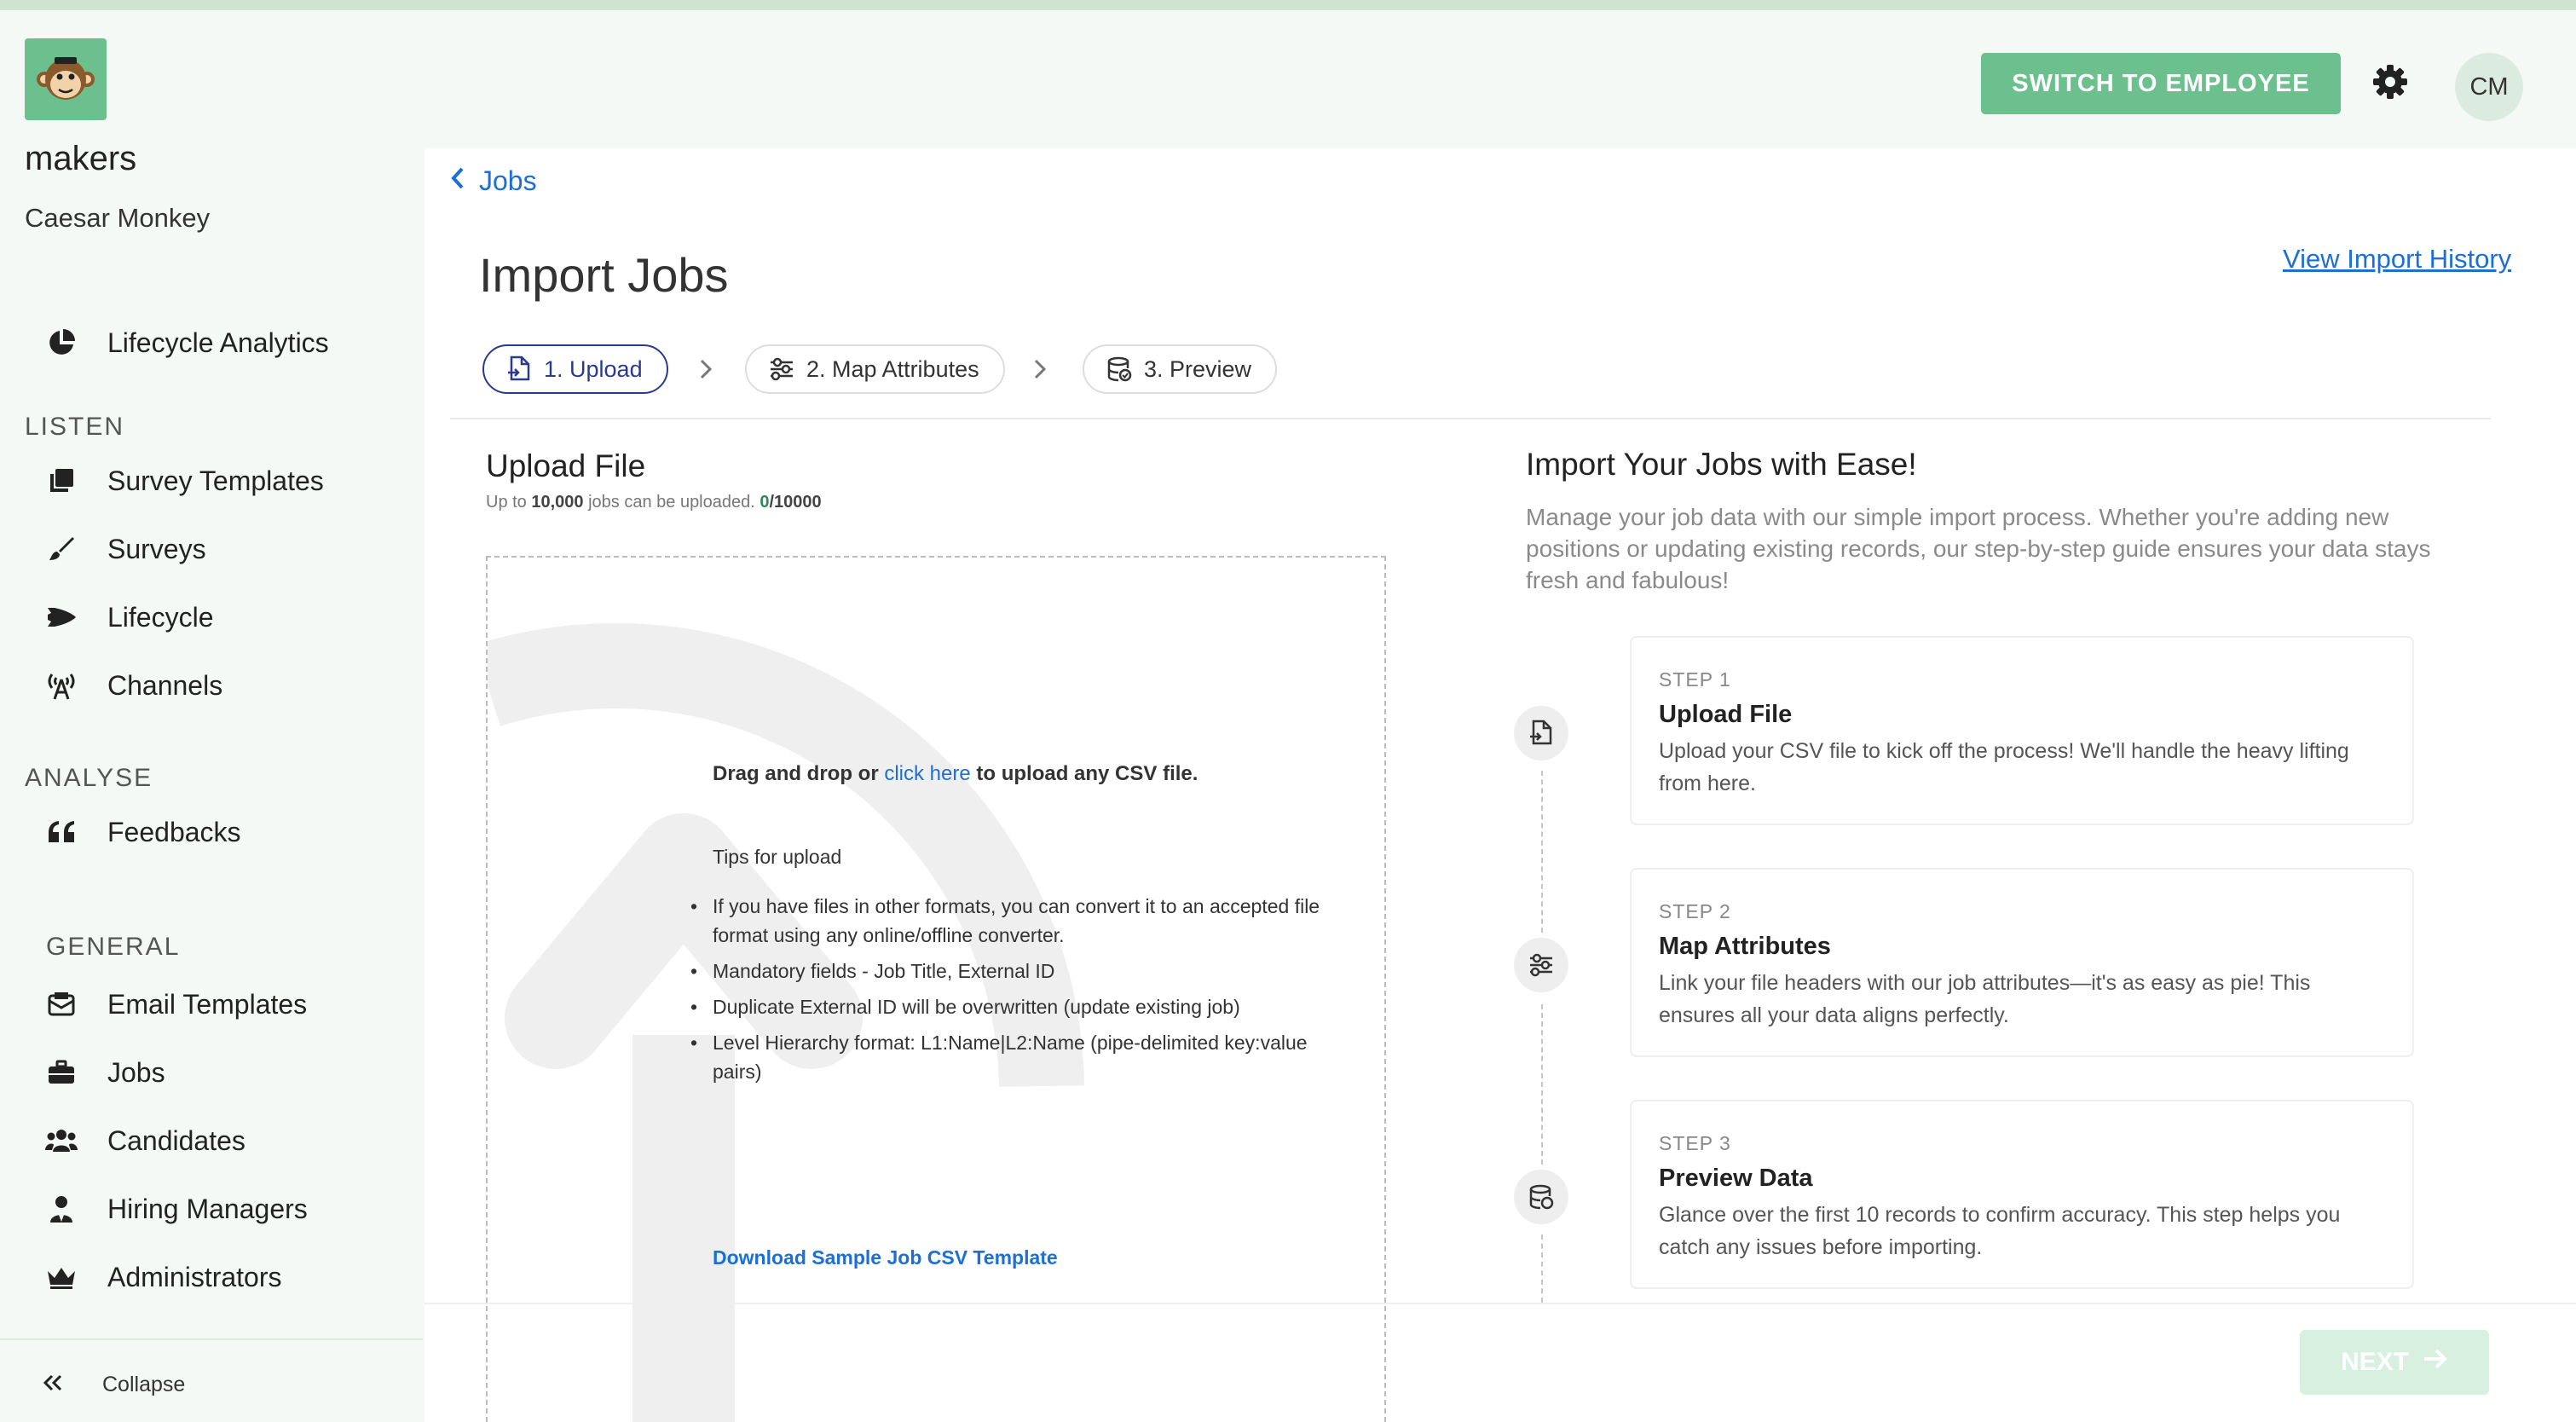 This screenshot has height=1422, width=2576. Describe the element at coordinates (508, 180) in the screenshot. I see `back-label: Jobs` at that location.